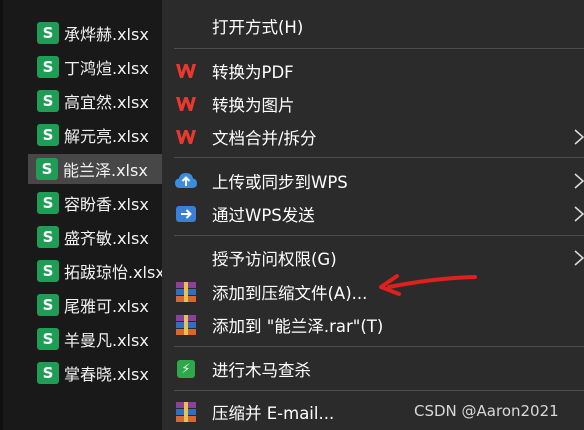 Image resolution: width=584 pixels, height=430 pixels. Describe the element at coordinates (106, 204) in the screenshot. I see `file-name: 容盼香.xlsx` at that location.